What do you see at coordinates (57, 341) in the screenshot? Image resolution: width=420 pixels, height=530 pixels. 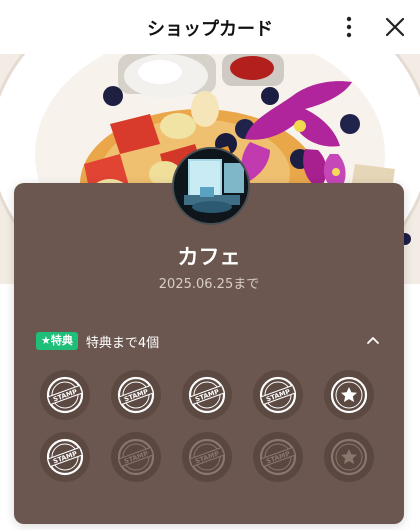 I see `perk-badge: ★特典` at bounding box center [57, 341].